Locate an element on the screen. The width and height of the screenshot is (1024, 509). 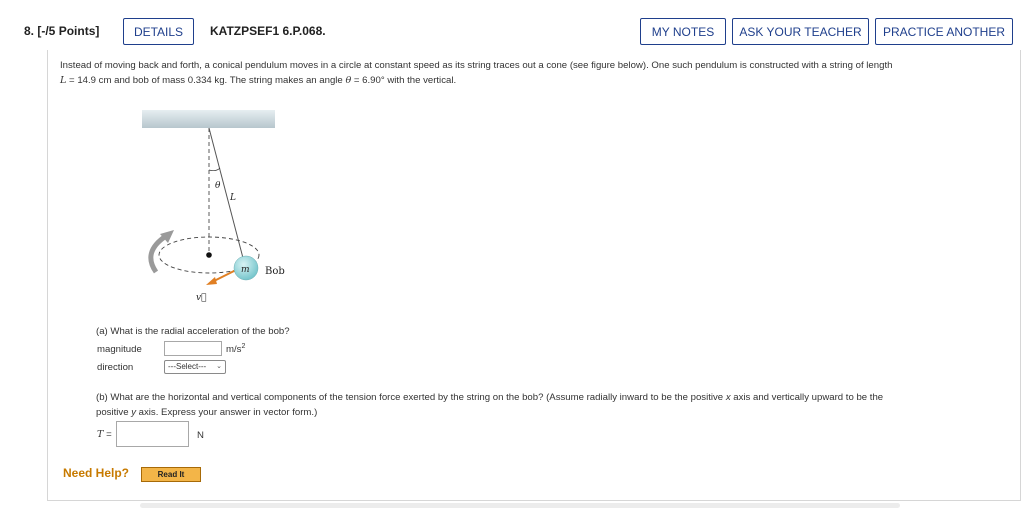
theta-equals: = is located at coordinates (357, 80).